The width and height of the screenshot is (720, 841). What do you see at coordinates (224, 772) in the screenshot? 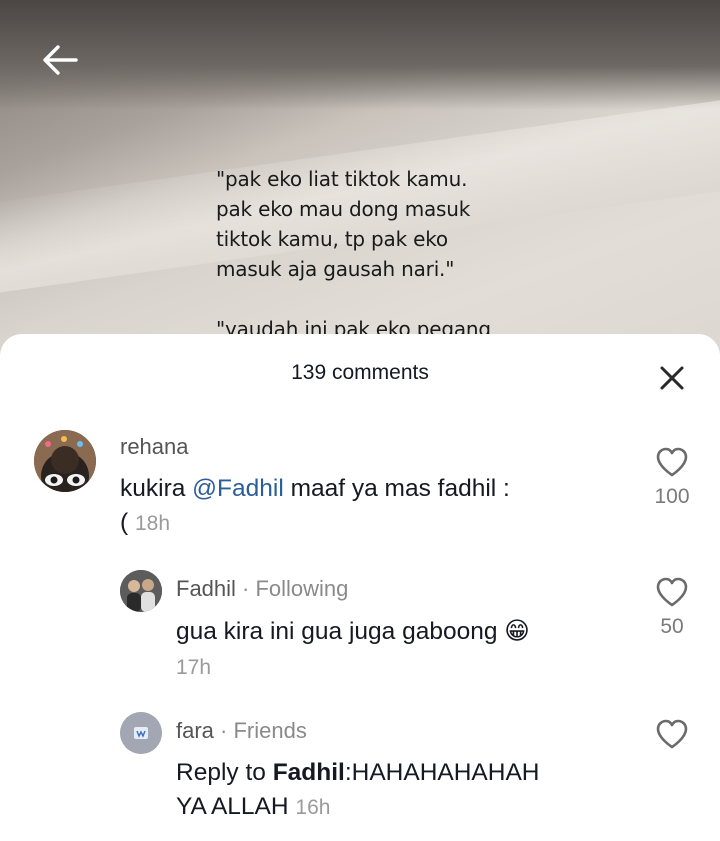
I see `reply-prefix: Reply to` at bounding box center [224, 772].